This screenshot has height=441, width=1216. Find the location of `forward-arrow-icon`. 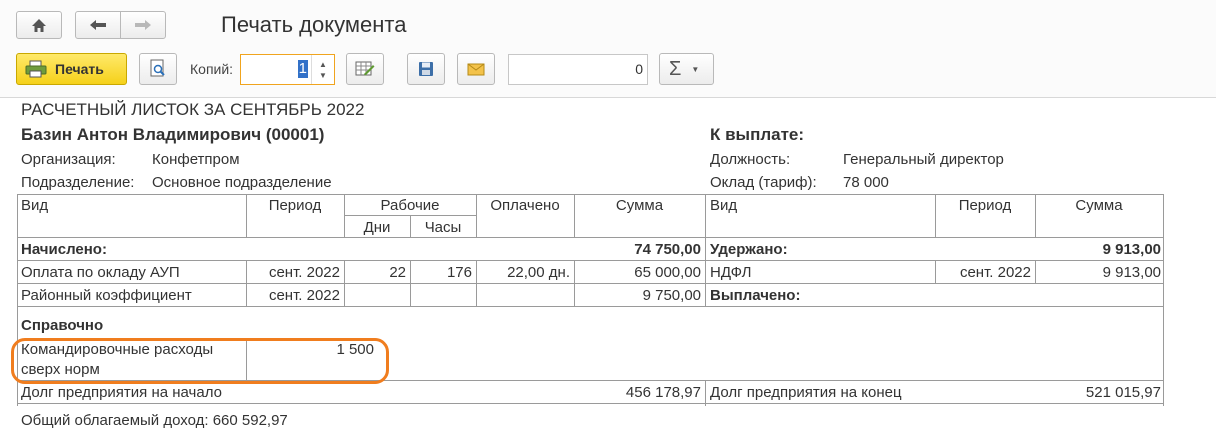

forward-arrow-icon is located at coordinates (143, 25).